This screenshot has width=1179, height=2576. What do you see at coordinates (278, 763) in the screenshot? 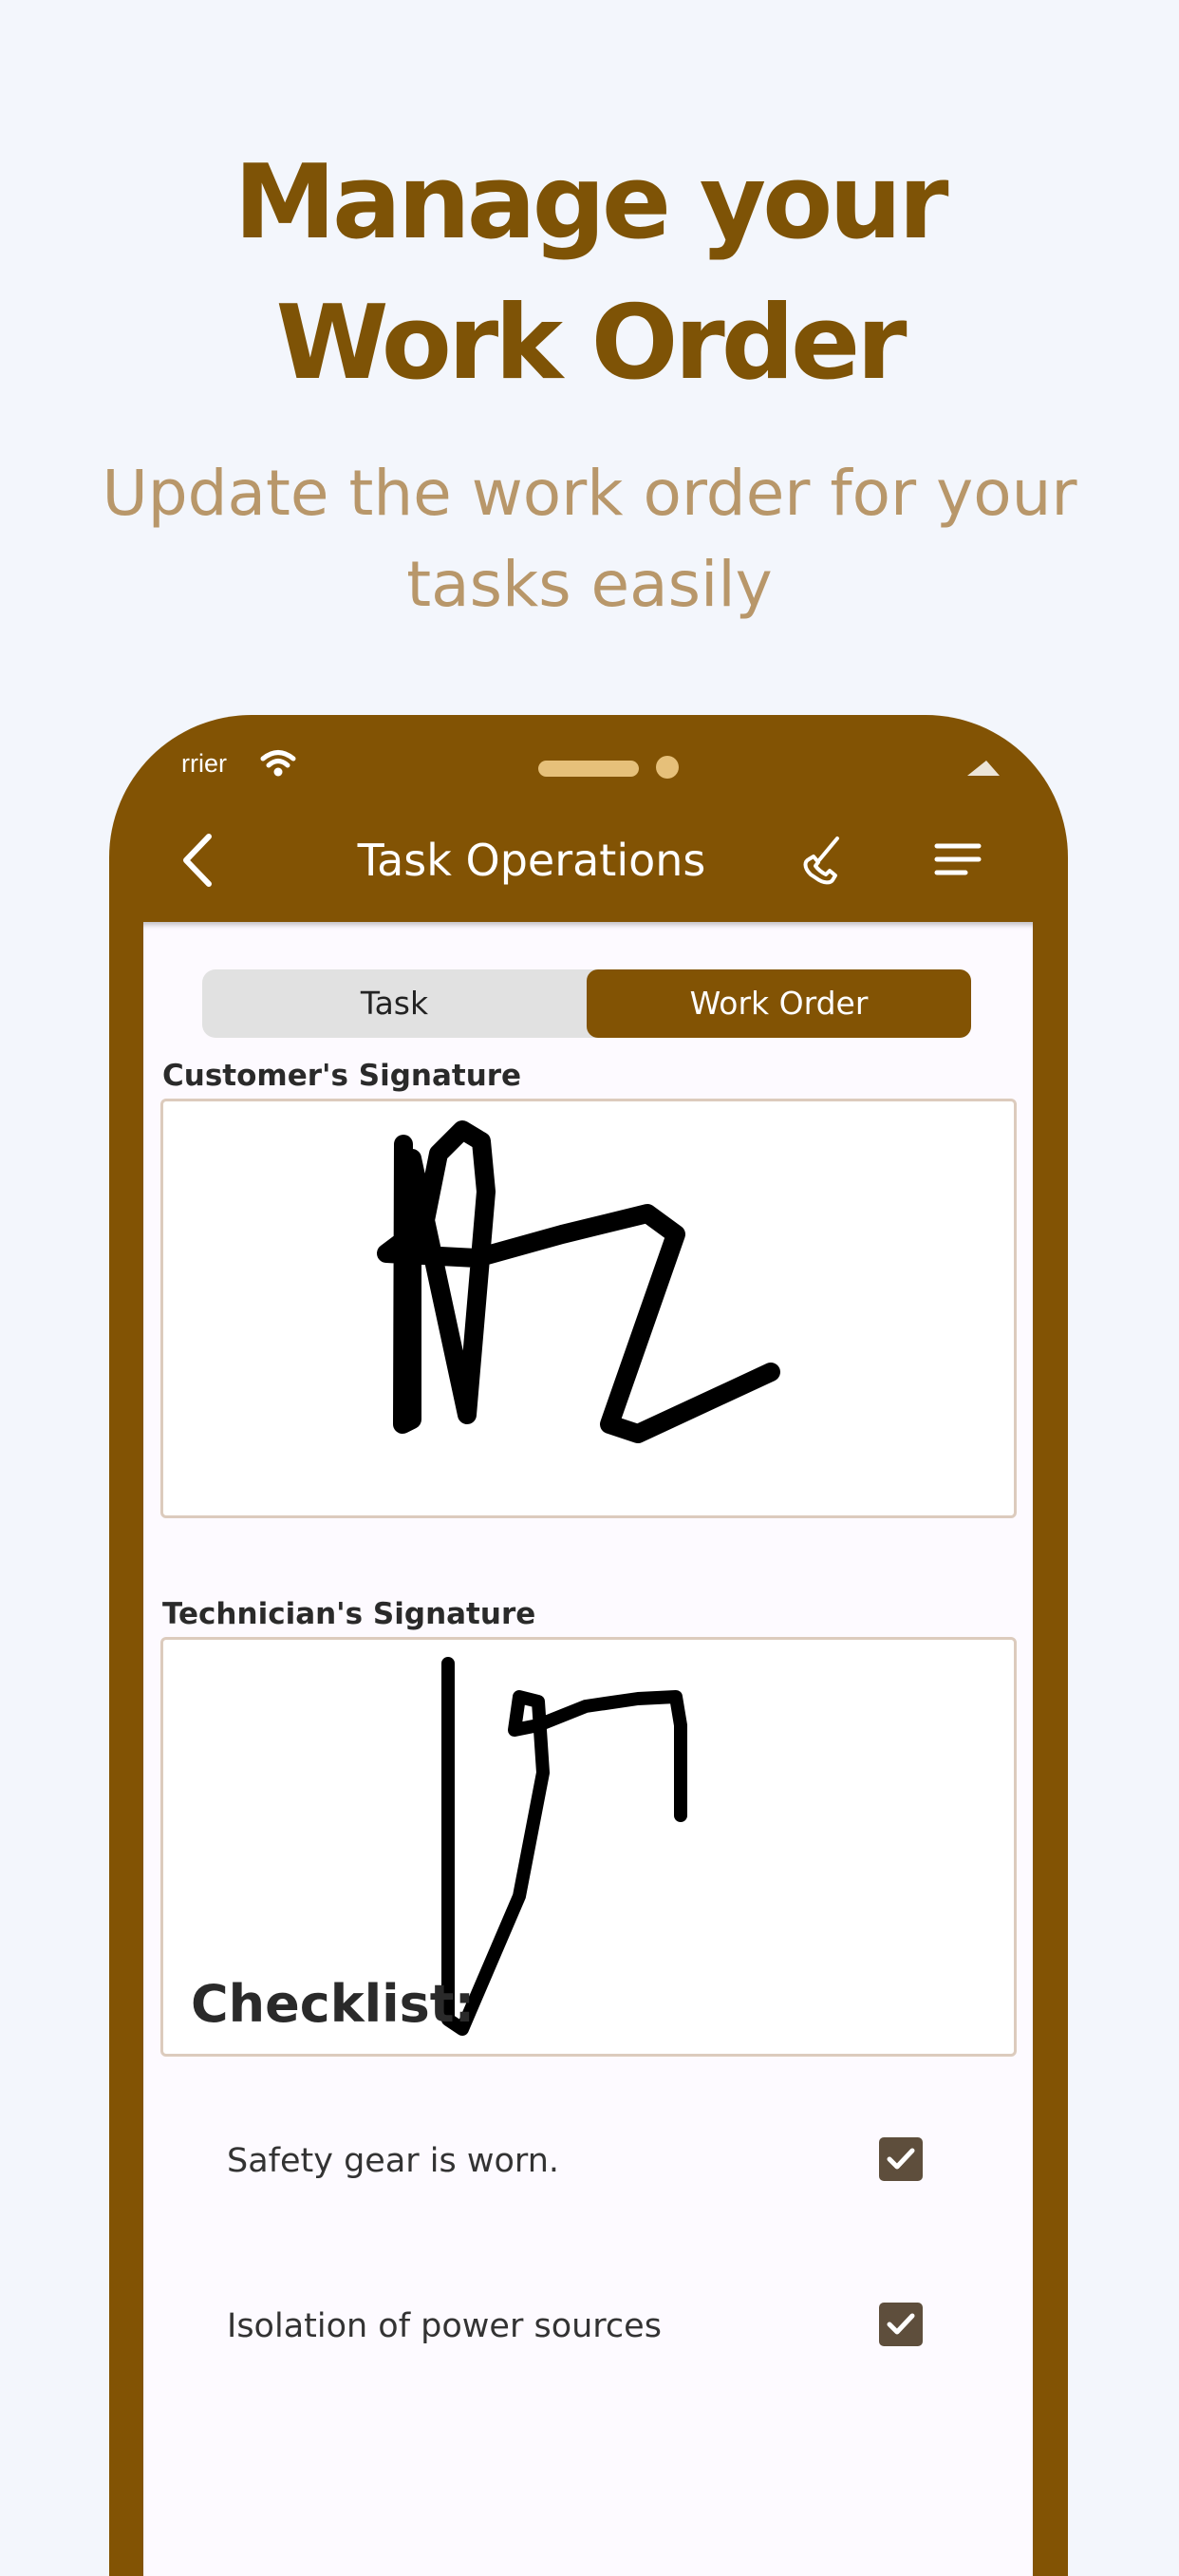
I see `wifi-icon` at bounding box center [278, 763].